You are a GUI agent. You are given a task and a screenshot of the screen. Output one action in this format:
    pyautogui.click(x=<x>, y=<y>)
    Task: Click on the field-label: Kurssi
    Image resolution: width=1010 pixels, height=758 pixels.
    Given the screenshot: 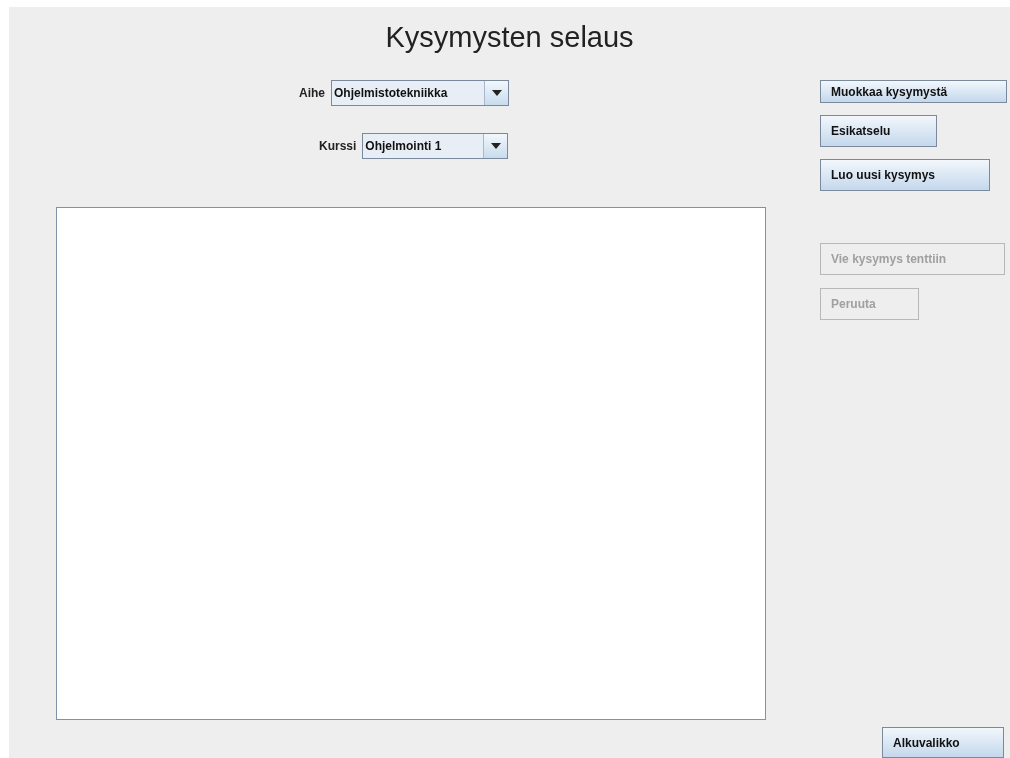 What is the action you would take?
    pyautogui.click(x=338, y=146)
    